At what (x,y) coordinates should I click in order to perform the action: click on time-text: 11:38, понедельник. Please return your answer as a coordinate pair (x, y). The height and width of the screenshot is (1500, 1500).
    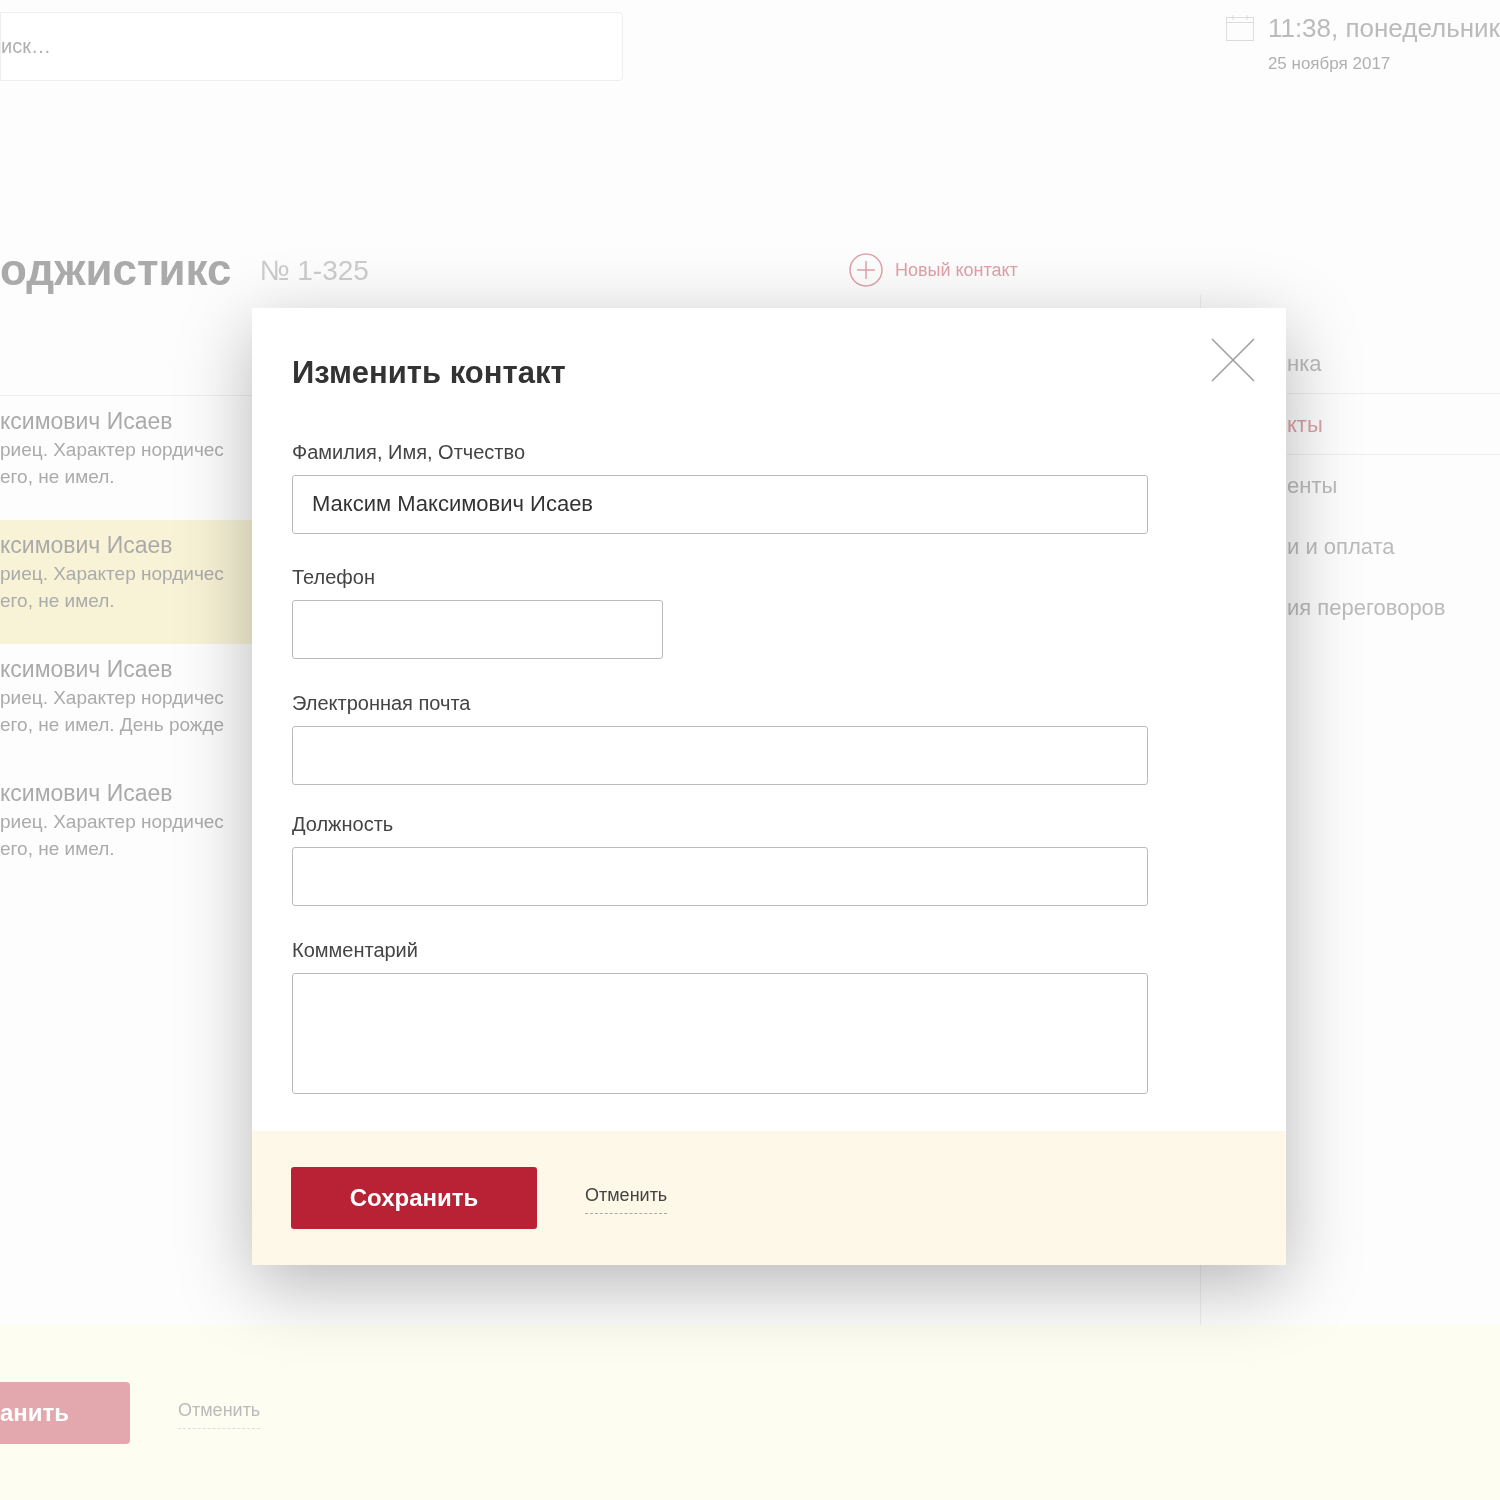
    Looking at the image, I should click on (1383, 28).